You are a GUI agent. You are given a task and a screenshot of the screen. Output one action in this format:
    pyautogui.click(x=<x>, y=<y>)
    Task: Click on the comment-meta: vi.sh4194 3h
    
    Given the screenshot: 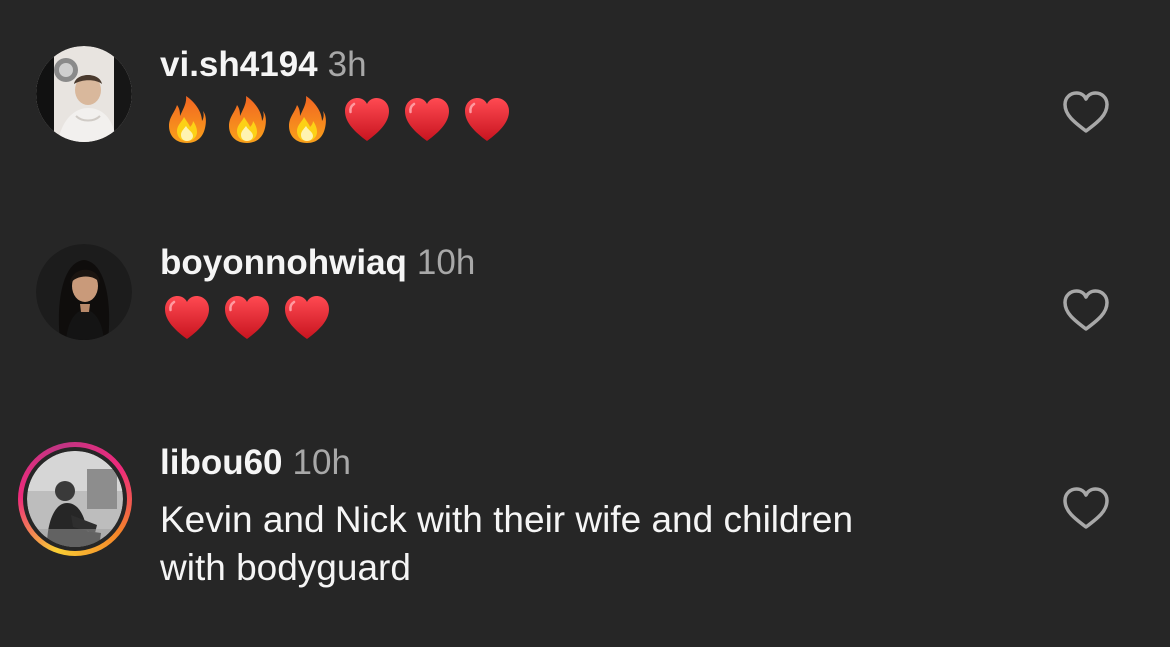 What is the action you would take?
    pyautogui.click(x=263, y=65)
    